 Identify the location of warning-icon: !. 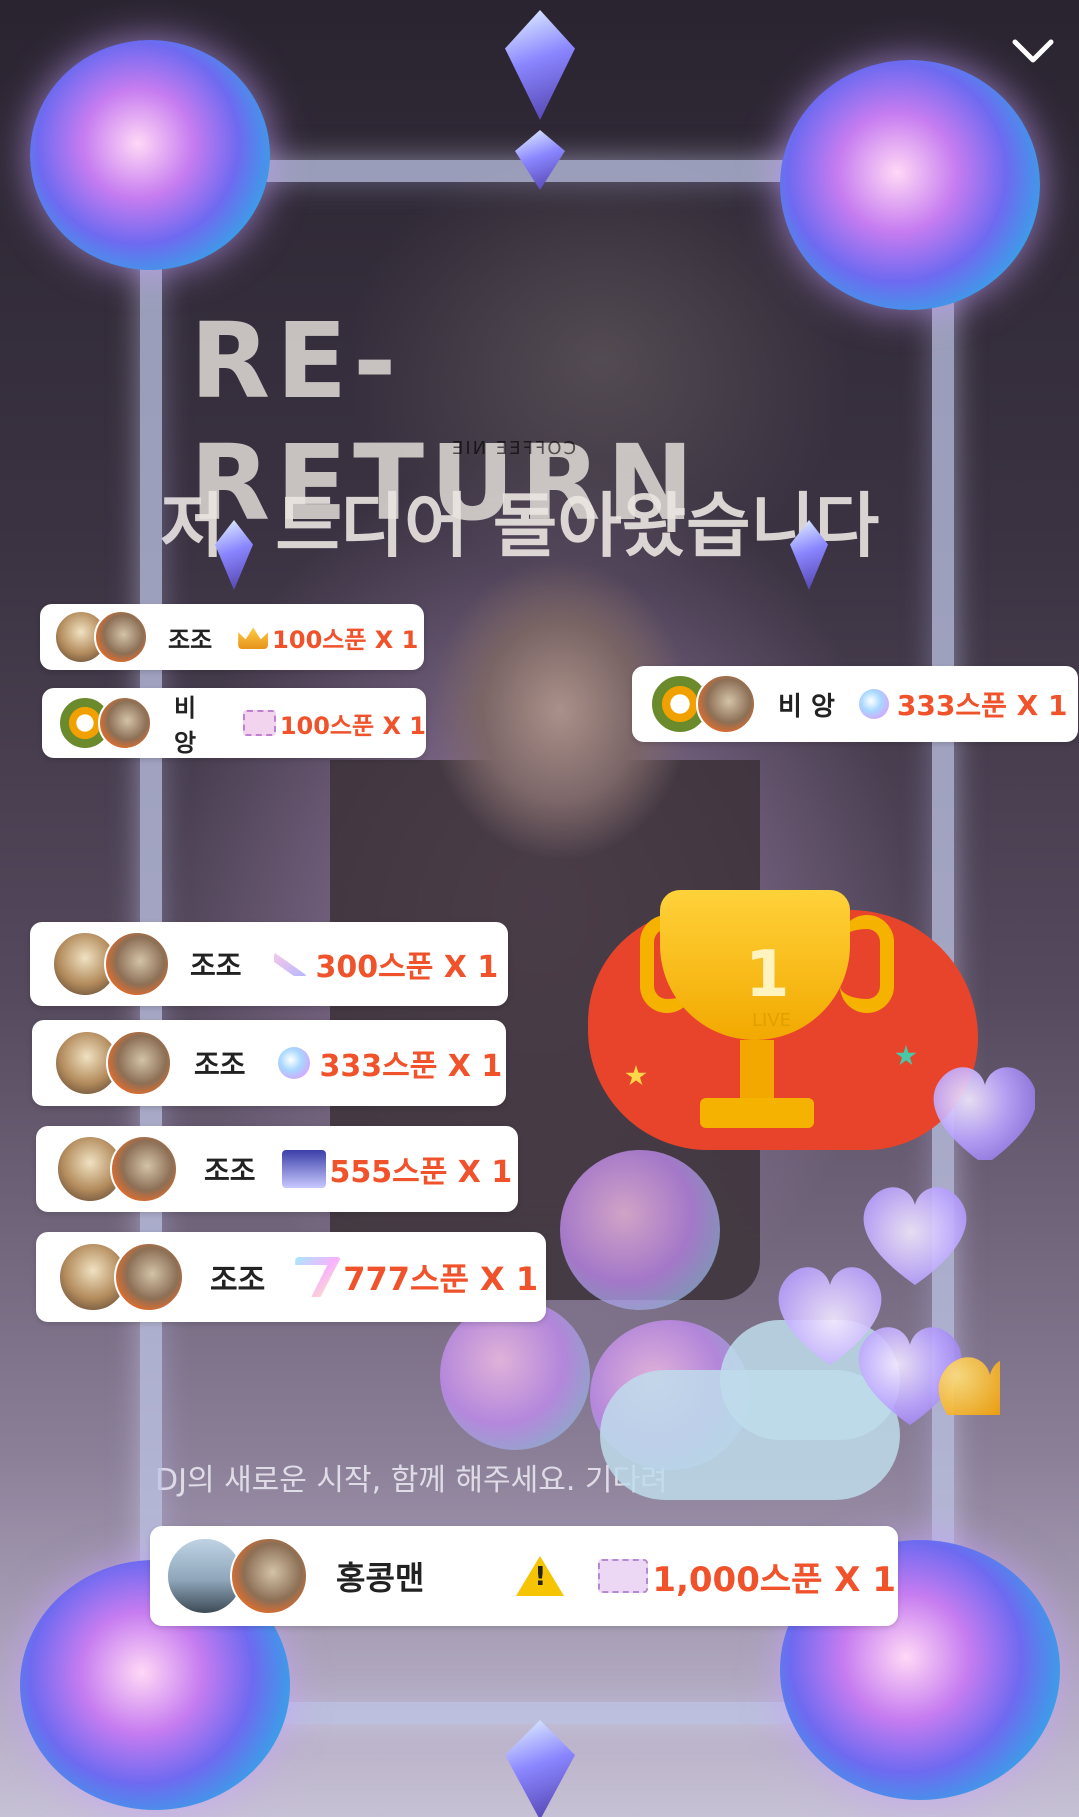
(540, 1576).